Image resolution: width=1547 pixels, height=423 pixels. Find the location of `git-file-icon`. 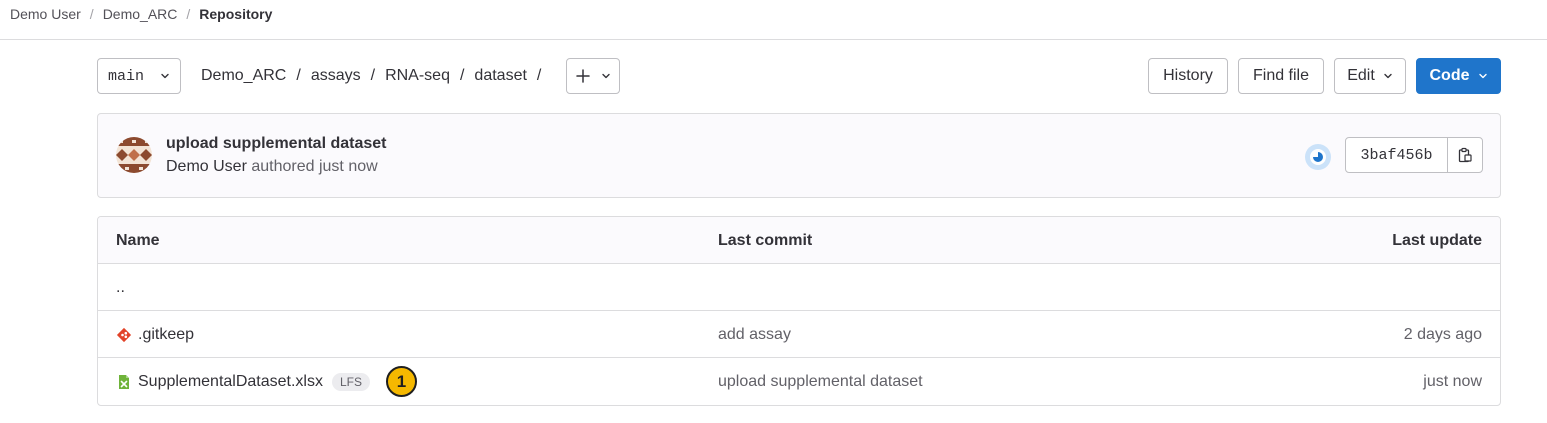

git-file-icon is located at coordinates (124, 334).